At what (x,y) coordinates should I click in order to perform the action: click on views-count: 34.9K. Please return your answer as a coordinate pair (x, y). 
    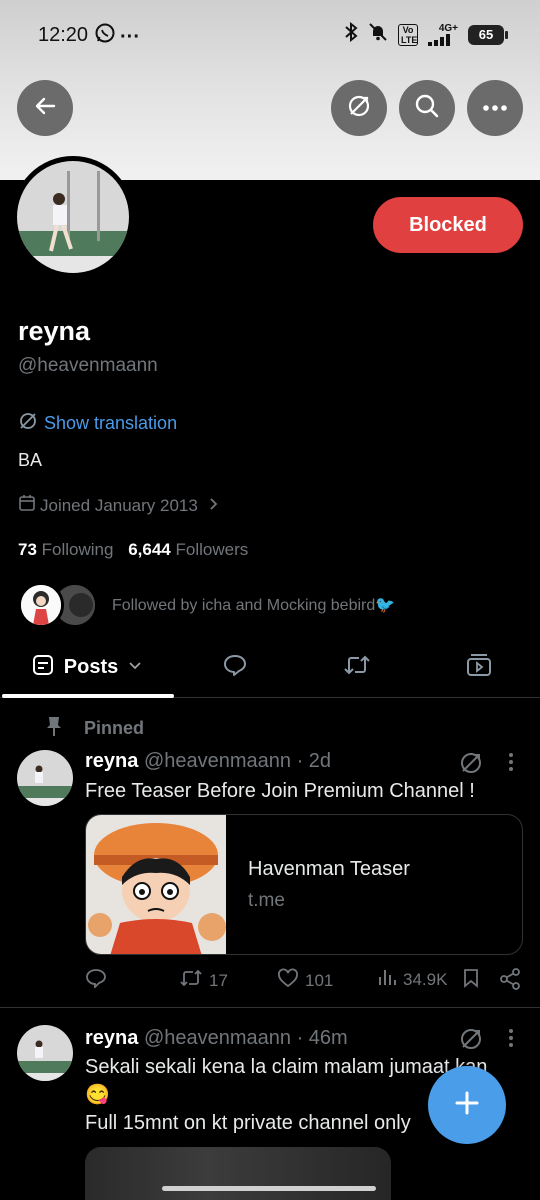
    Looking at the image, I should click on (425, 979).